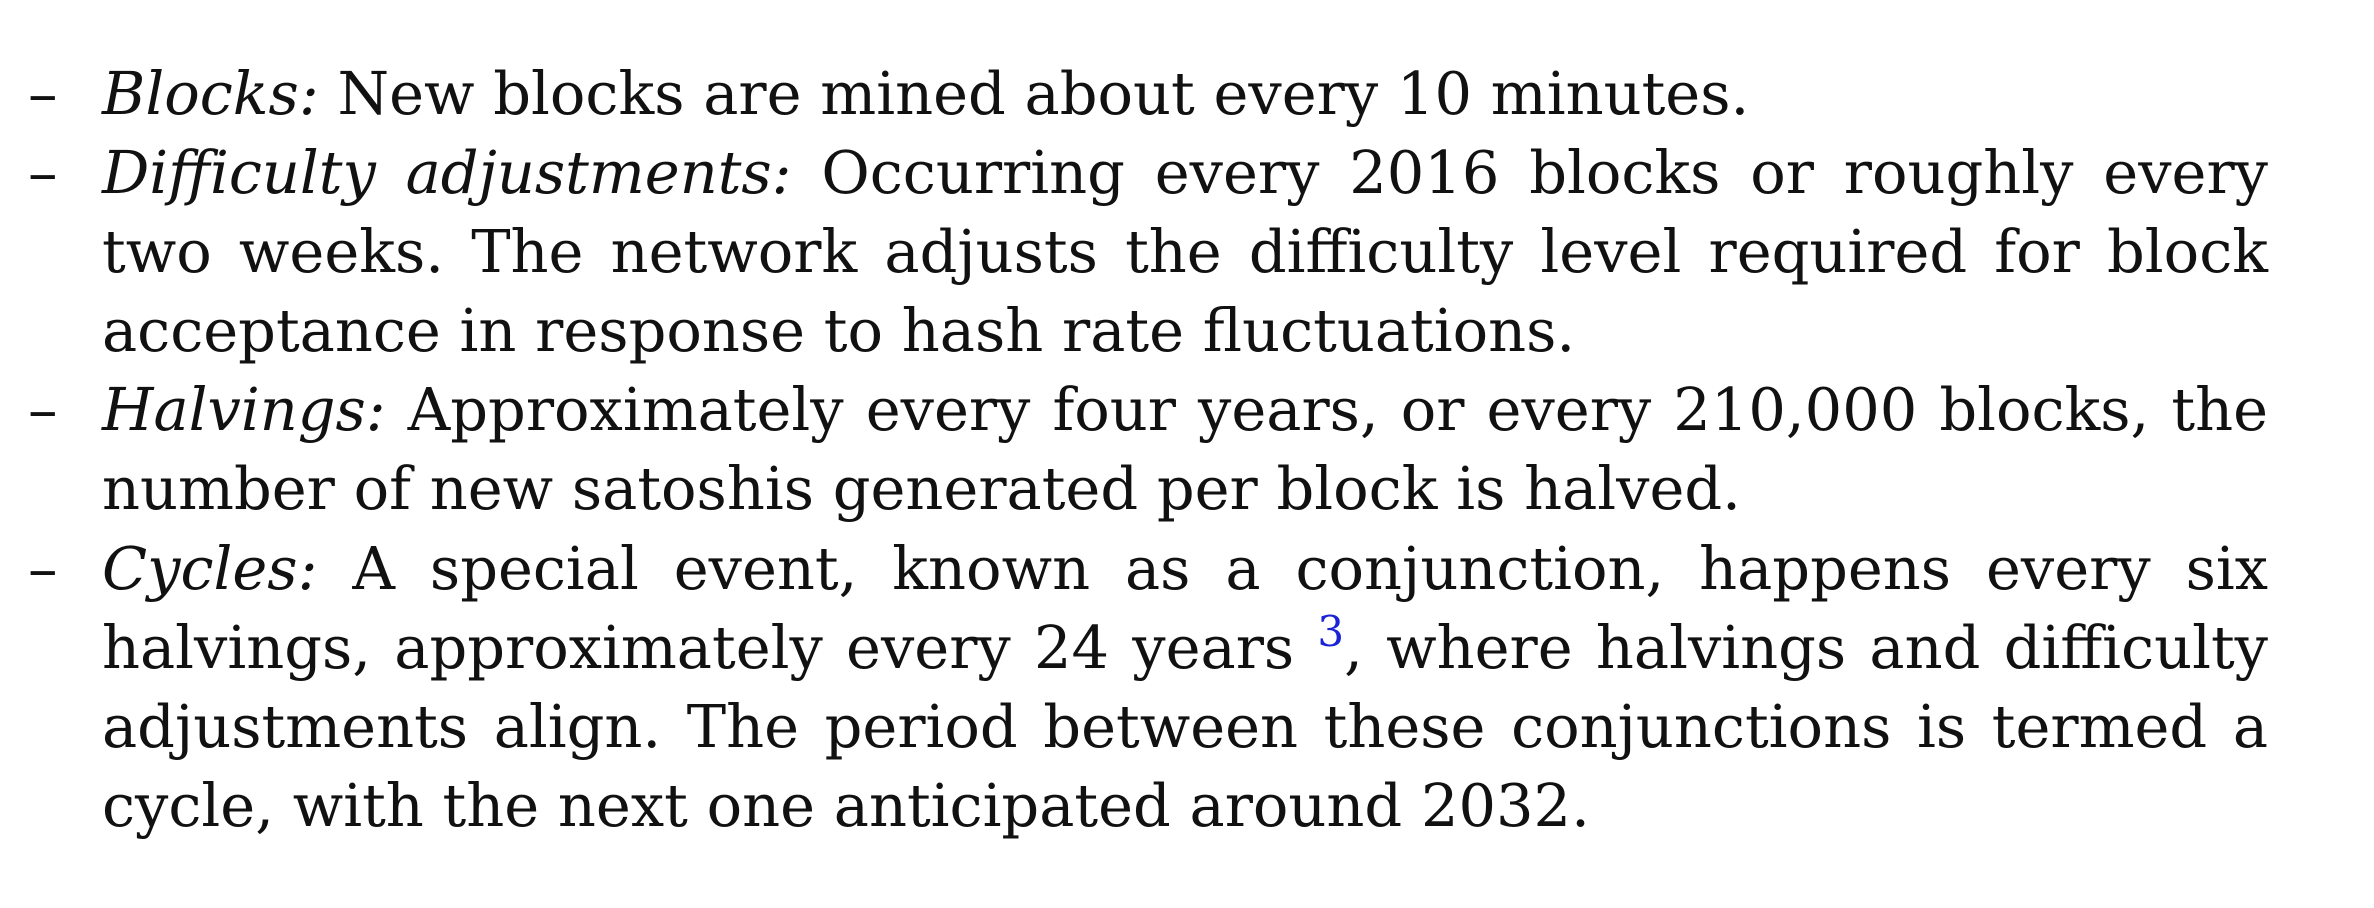 Image resolution: width=2374 pixels, height=908 pixels. I want to click on term-label: Cycles:, so click(210, 568).